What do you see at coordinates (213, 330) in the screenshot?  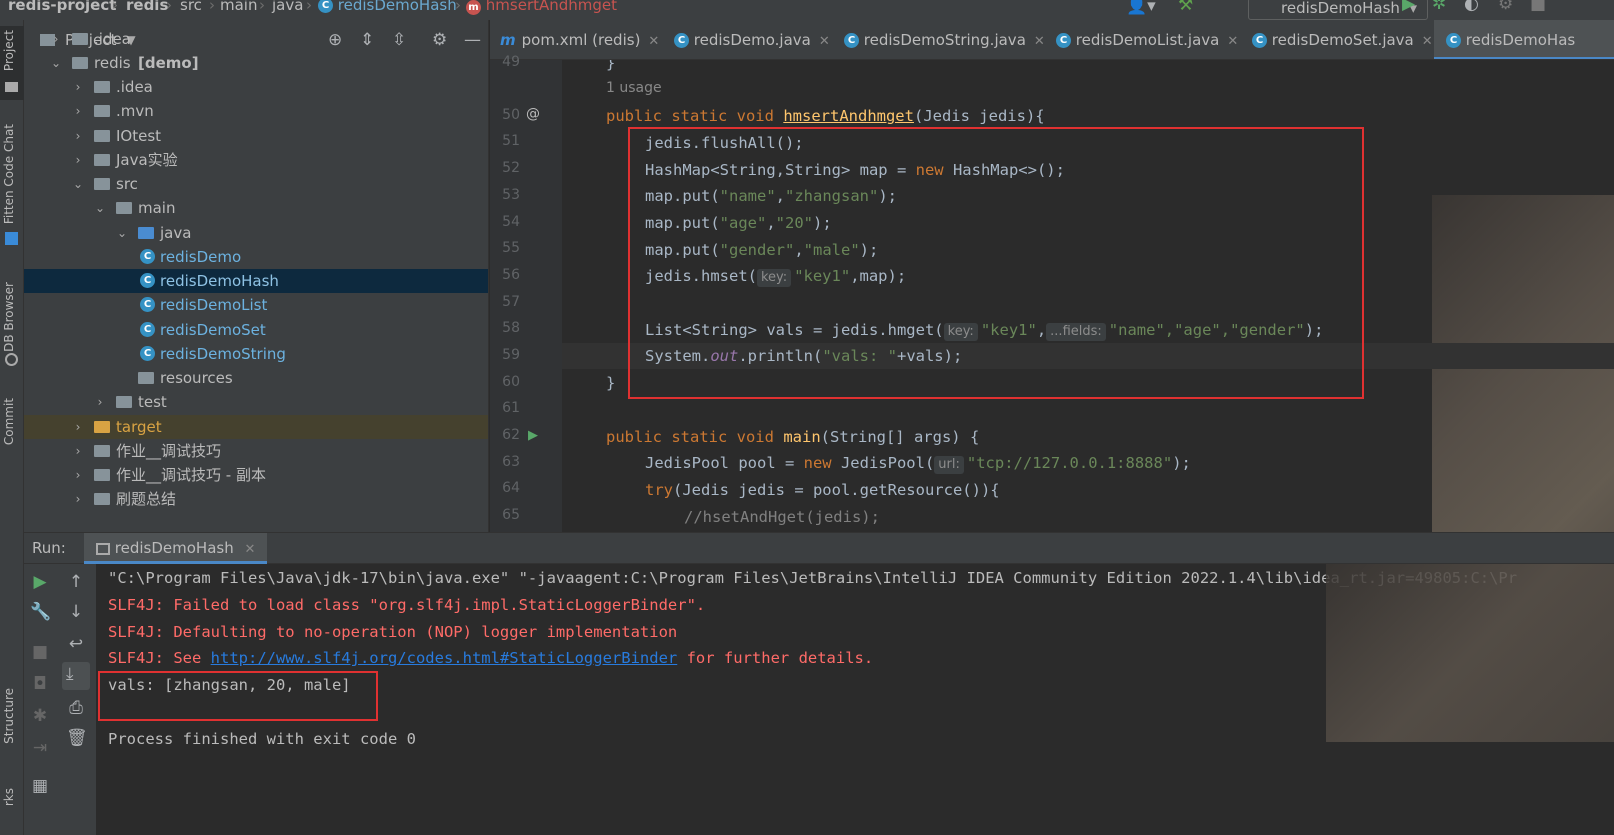 I see `tree-item-label: redisDemoSet` at bounding box center [213, 330].